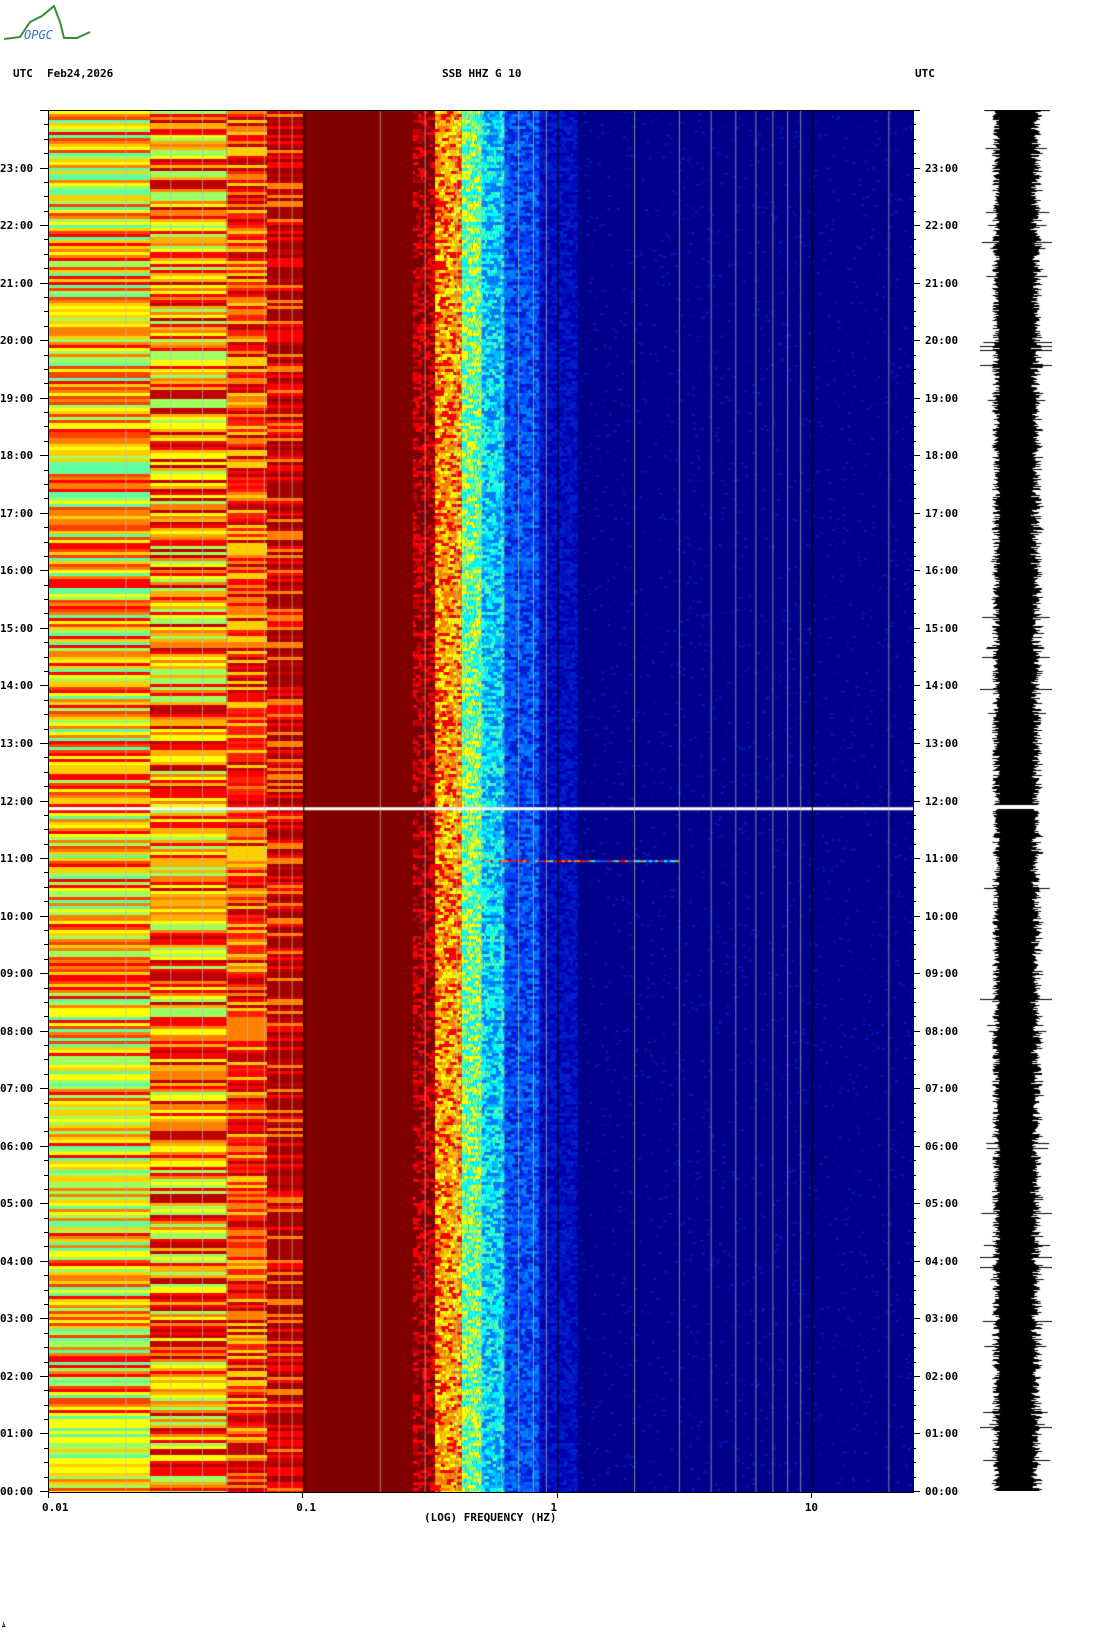  I want to click on y-tick-label-left: 07:00, so click(17, 1089).